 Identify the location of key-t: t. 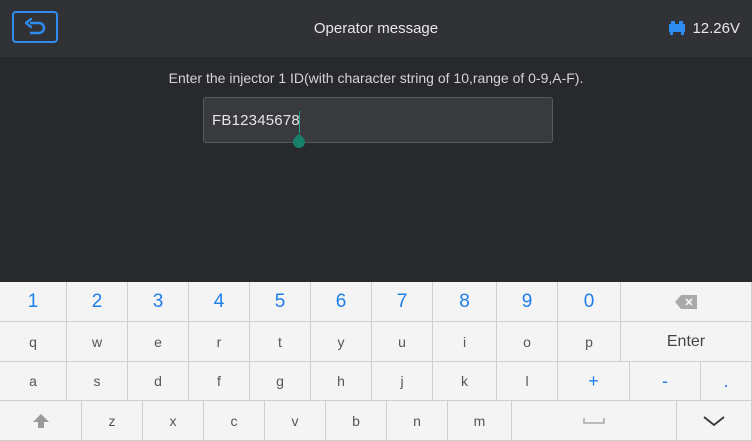
(280, 342).